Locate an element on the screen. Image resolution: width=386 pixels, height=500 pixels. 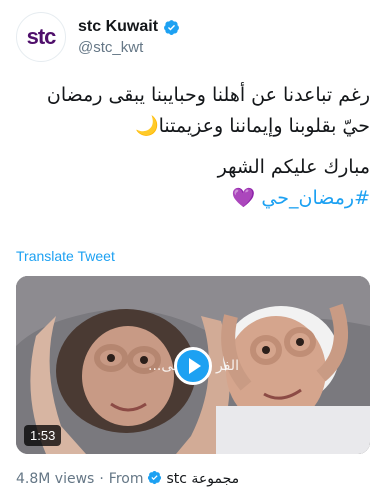
play-icon is located at coordinates (195, 366).